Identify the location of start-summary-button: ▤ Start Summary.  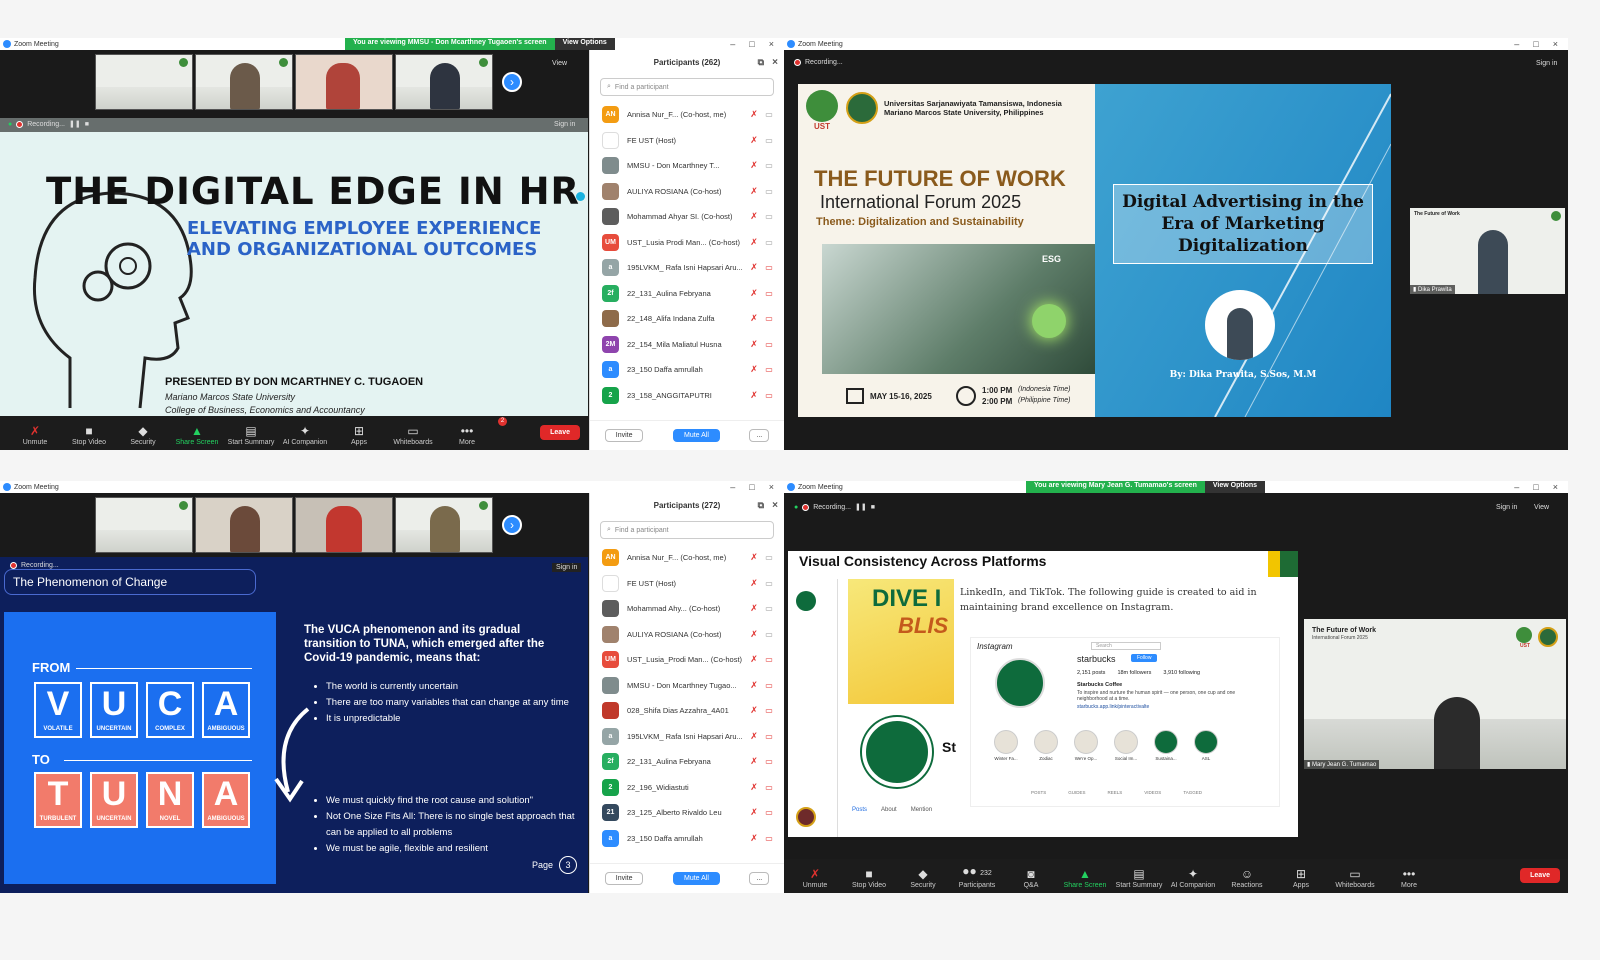
(251, 435).